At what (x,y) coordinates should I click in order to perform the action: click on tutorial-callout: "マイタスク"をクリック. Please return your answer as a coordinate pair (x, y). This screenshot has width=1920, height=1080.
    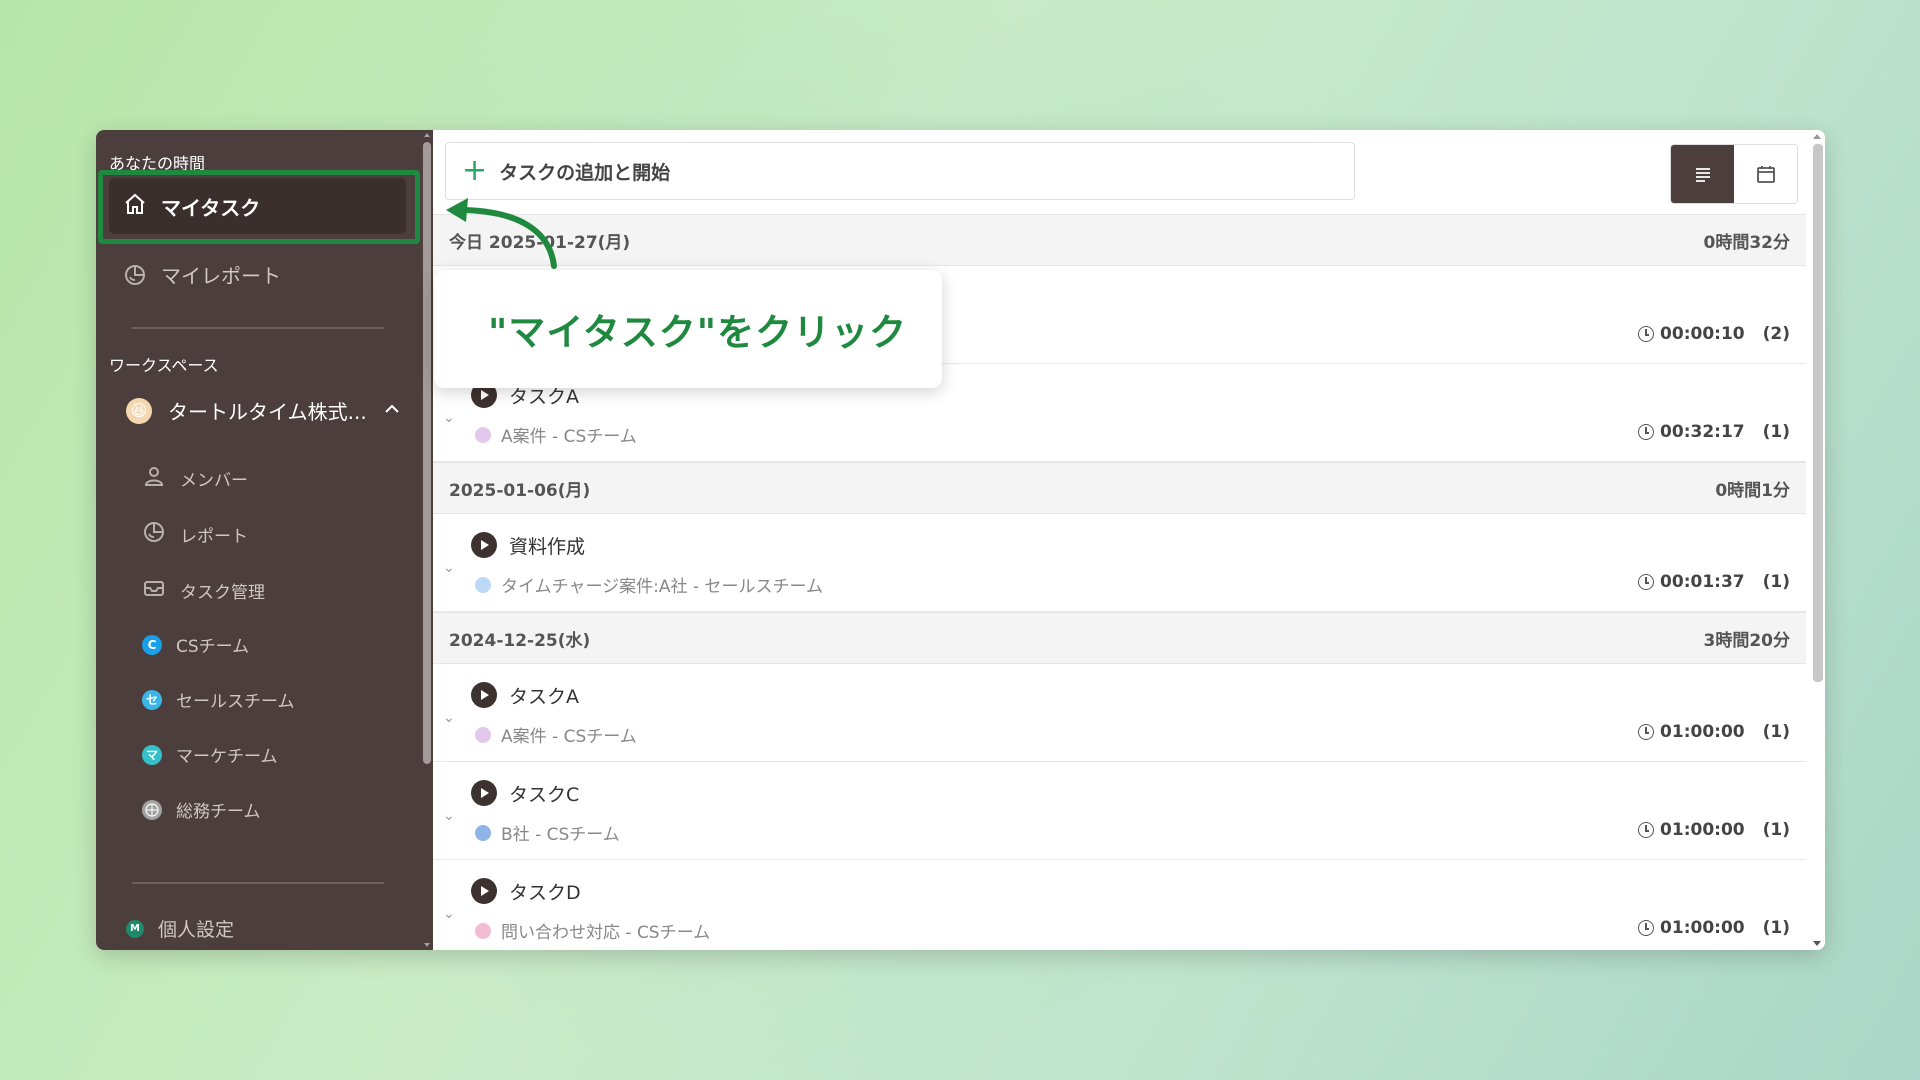
    Looking at the image, I should click on (688, 329).